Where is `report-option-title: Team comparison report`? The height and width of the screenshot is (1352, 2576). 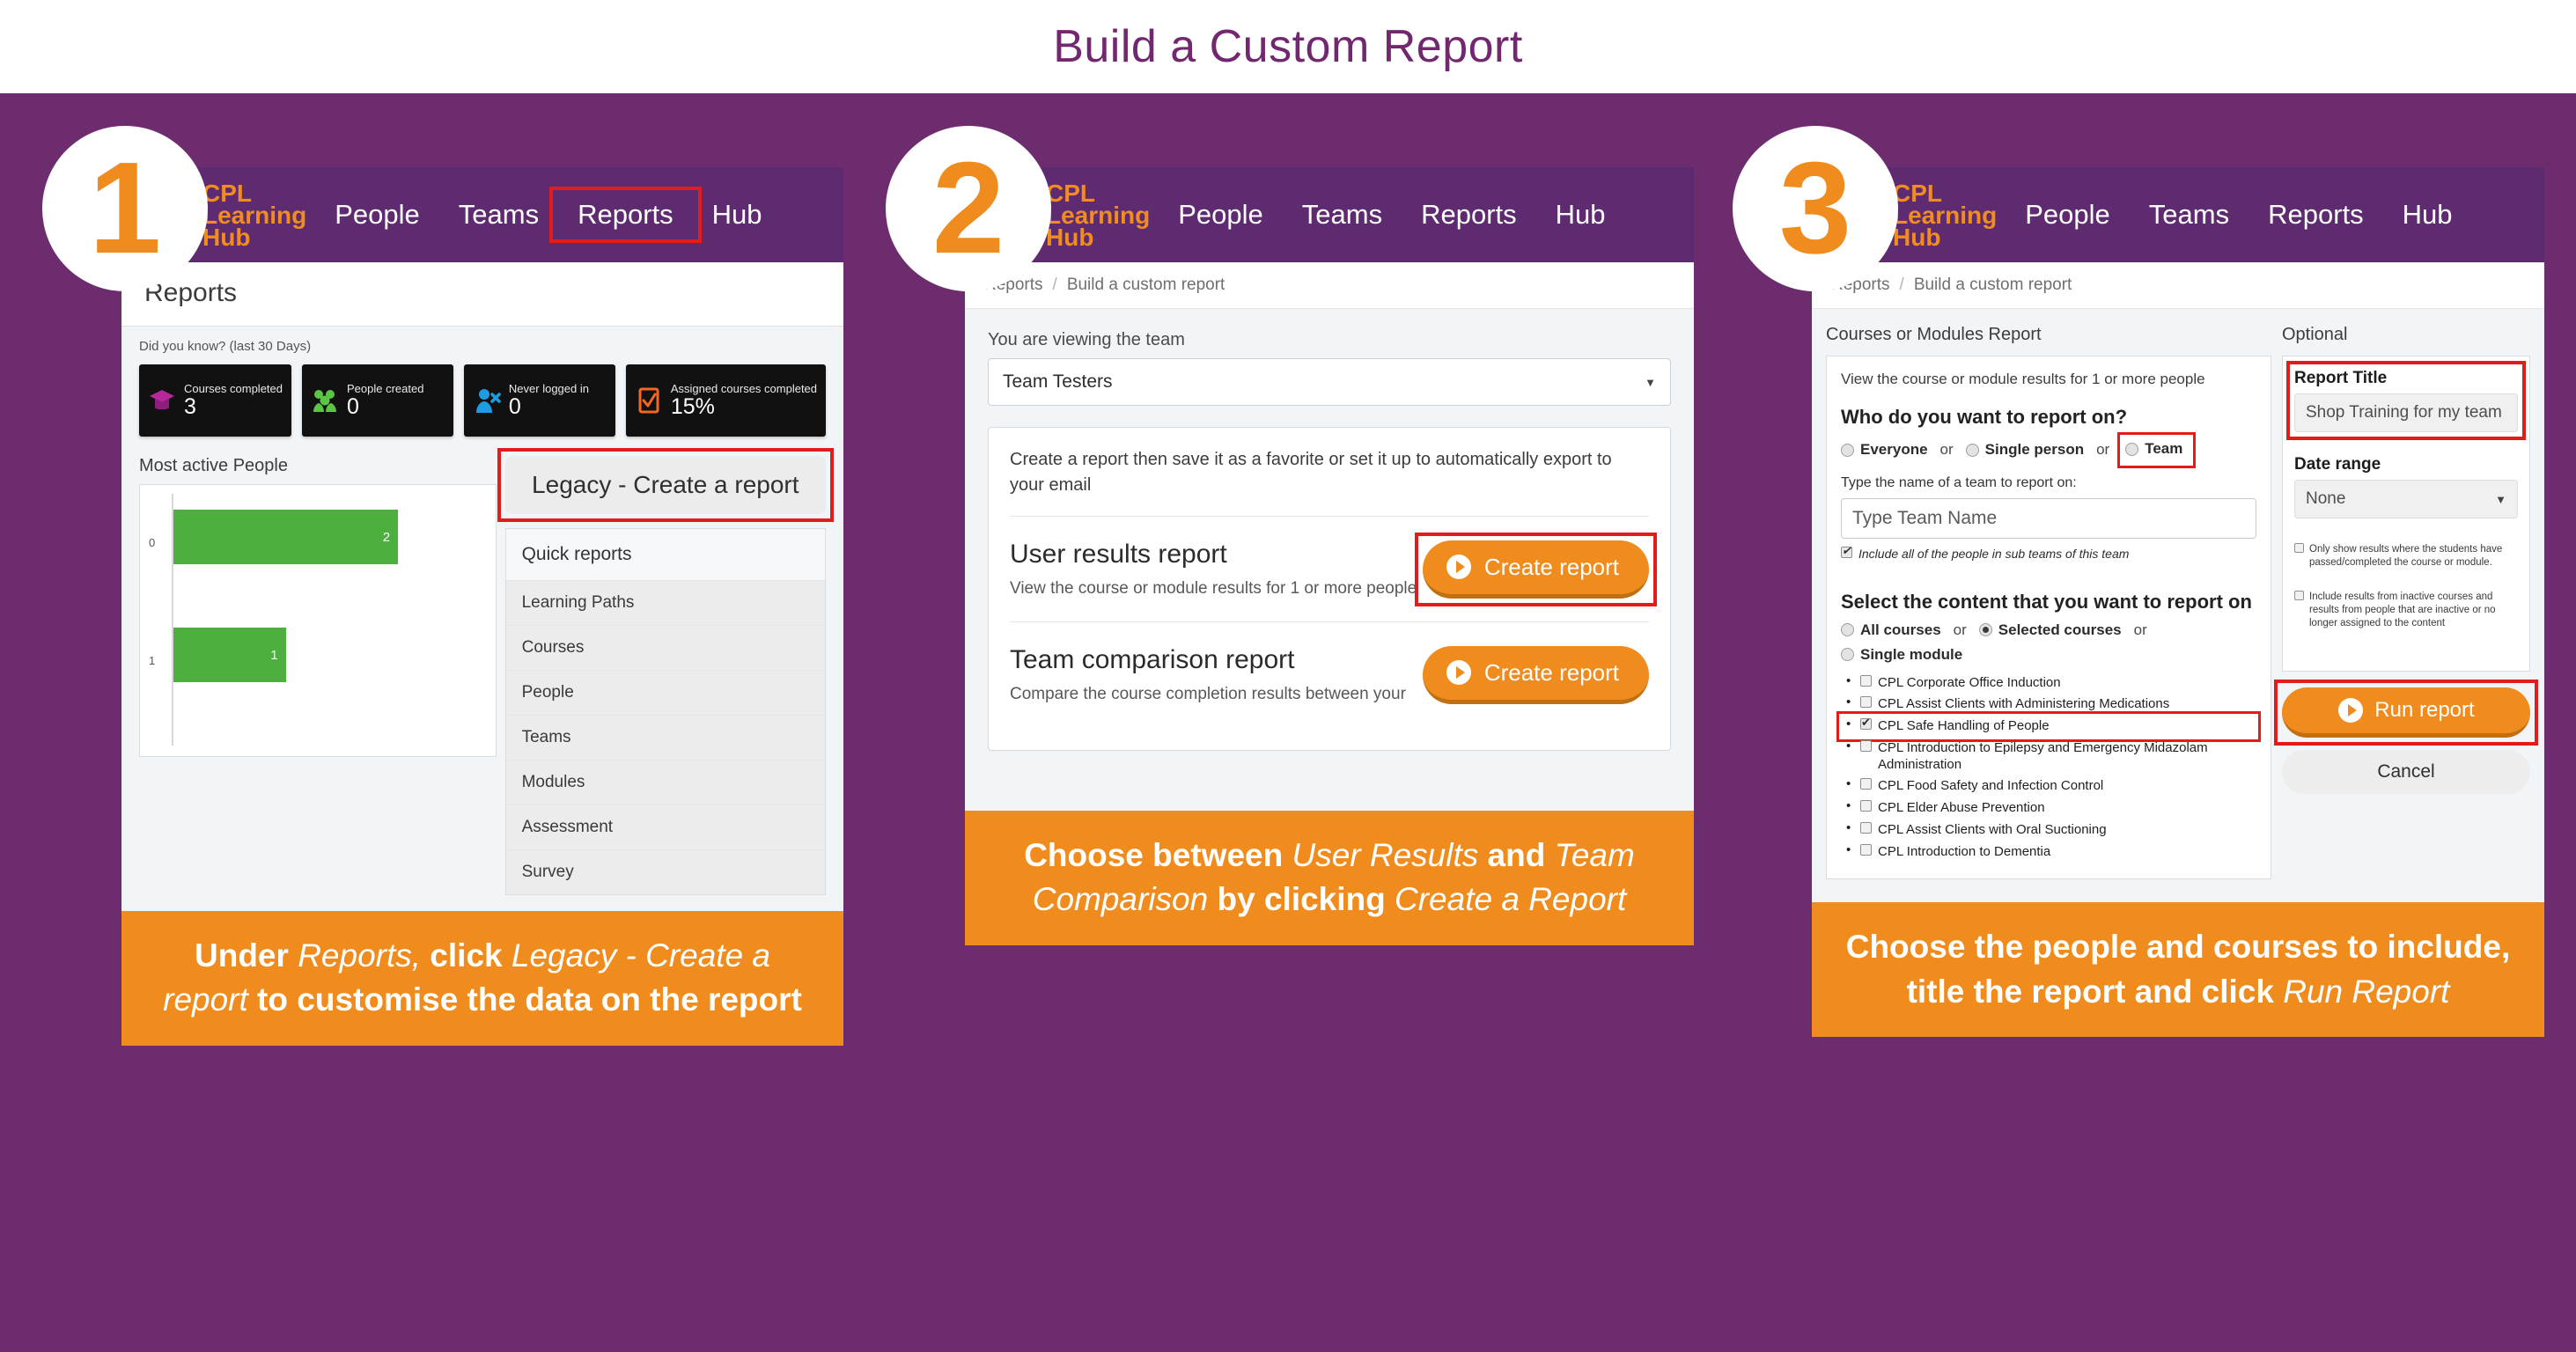 report-option-title: Team comparison report is located at coordinates (1152, 659).